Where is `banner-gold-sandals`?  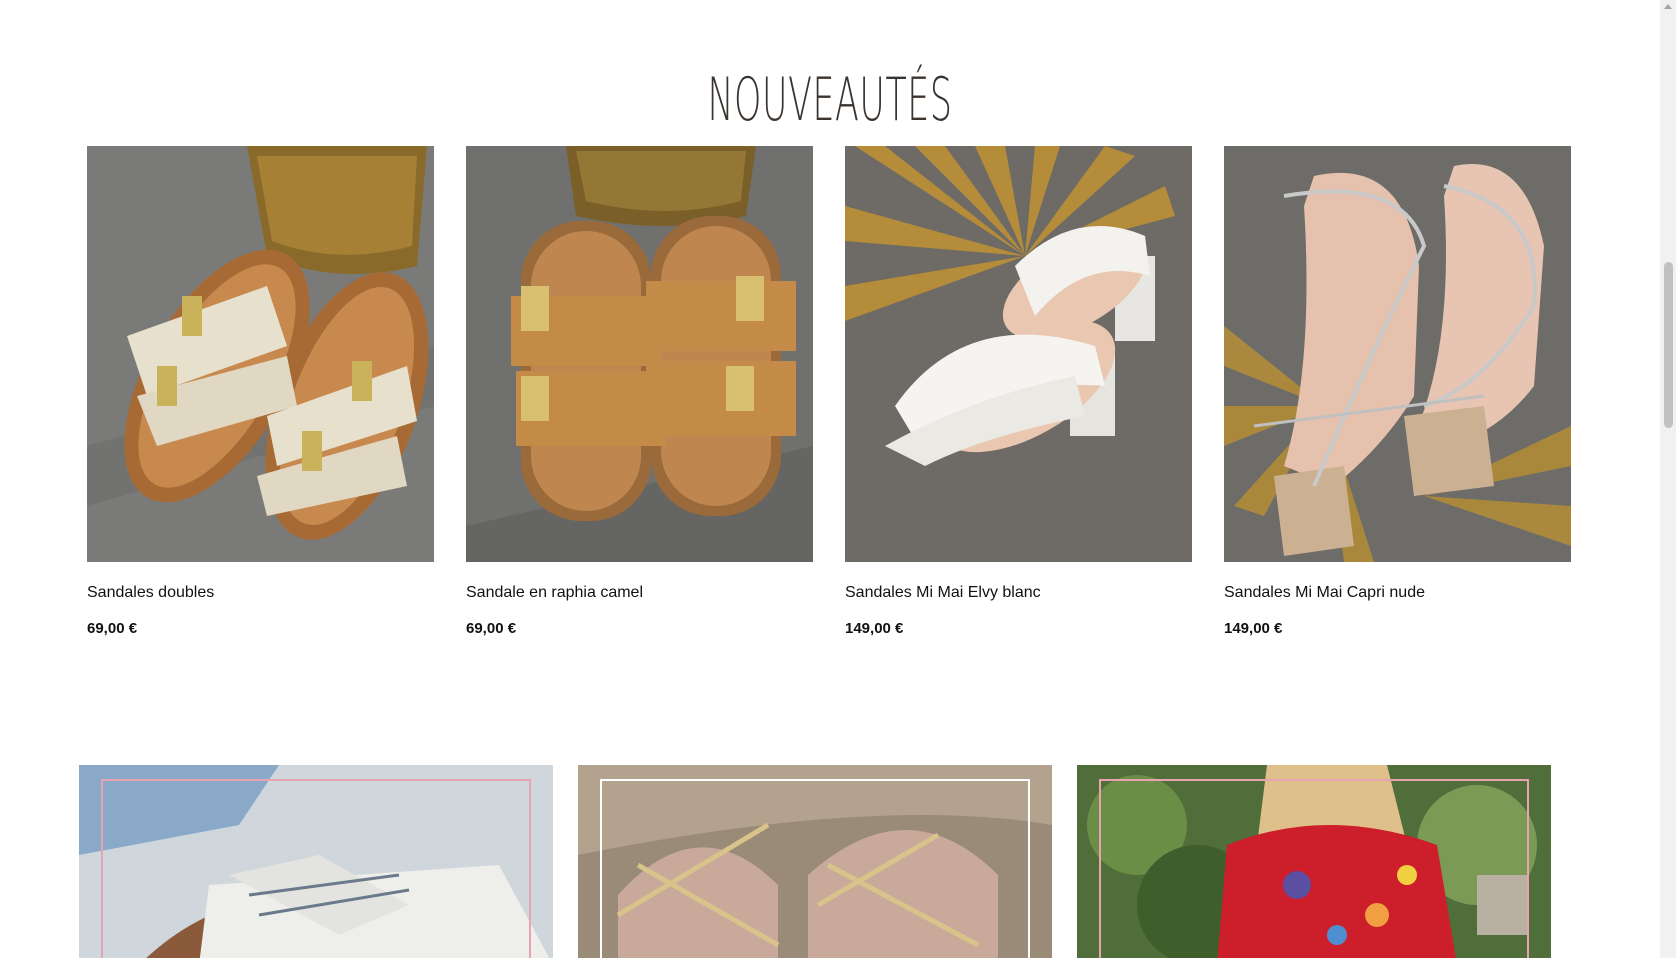 banner-gold-sandals is located at coordinates (815, 861).